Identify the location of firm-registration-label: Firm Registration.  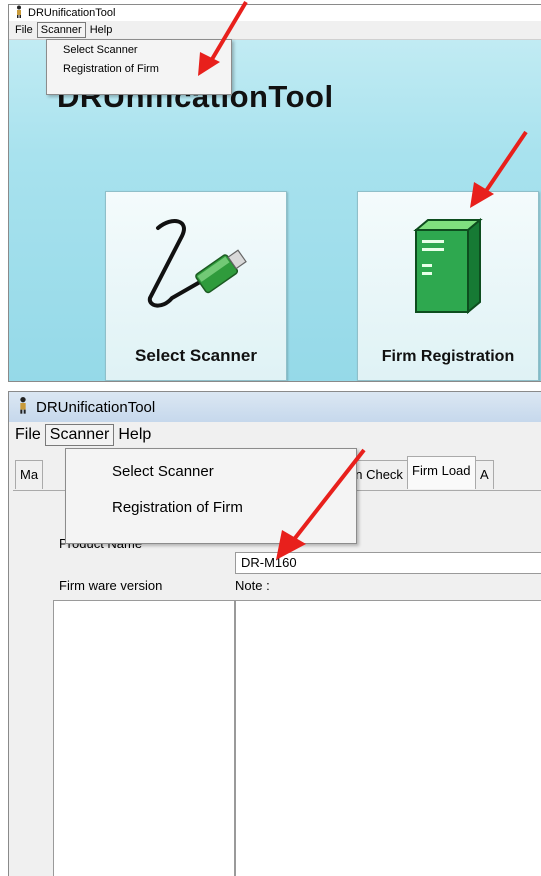
(448, 356).